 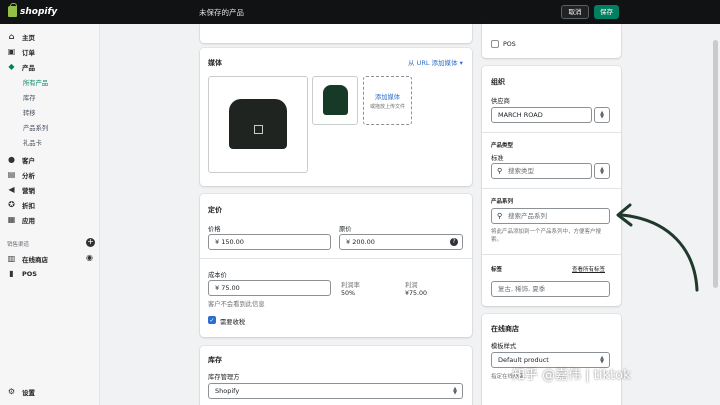 What do you see at coordinates (21, 52) in the screenshot?
I see `sidebar-item-orders: ▣ 订单` at bounding box center [21, 52].